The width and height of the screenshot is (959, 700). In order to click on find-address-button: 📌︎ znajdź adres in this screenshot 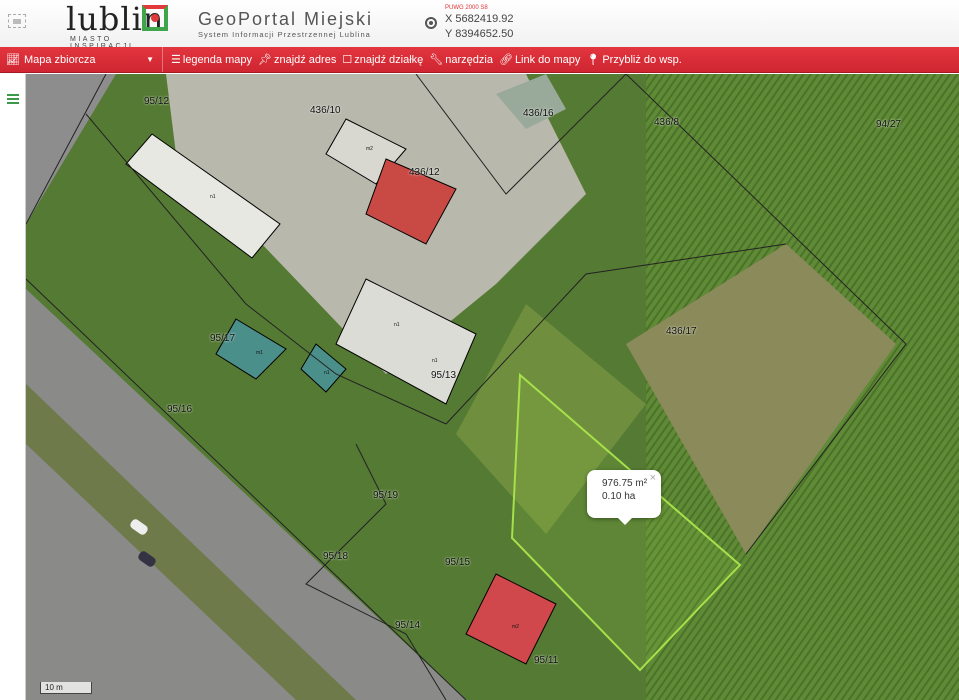, I will do `click(297, 60)`.